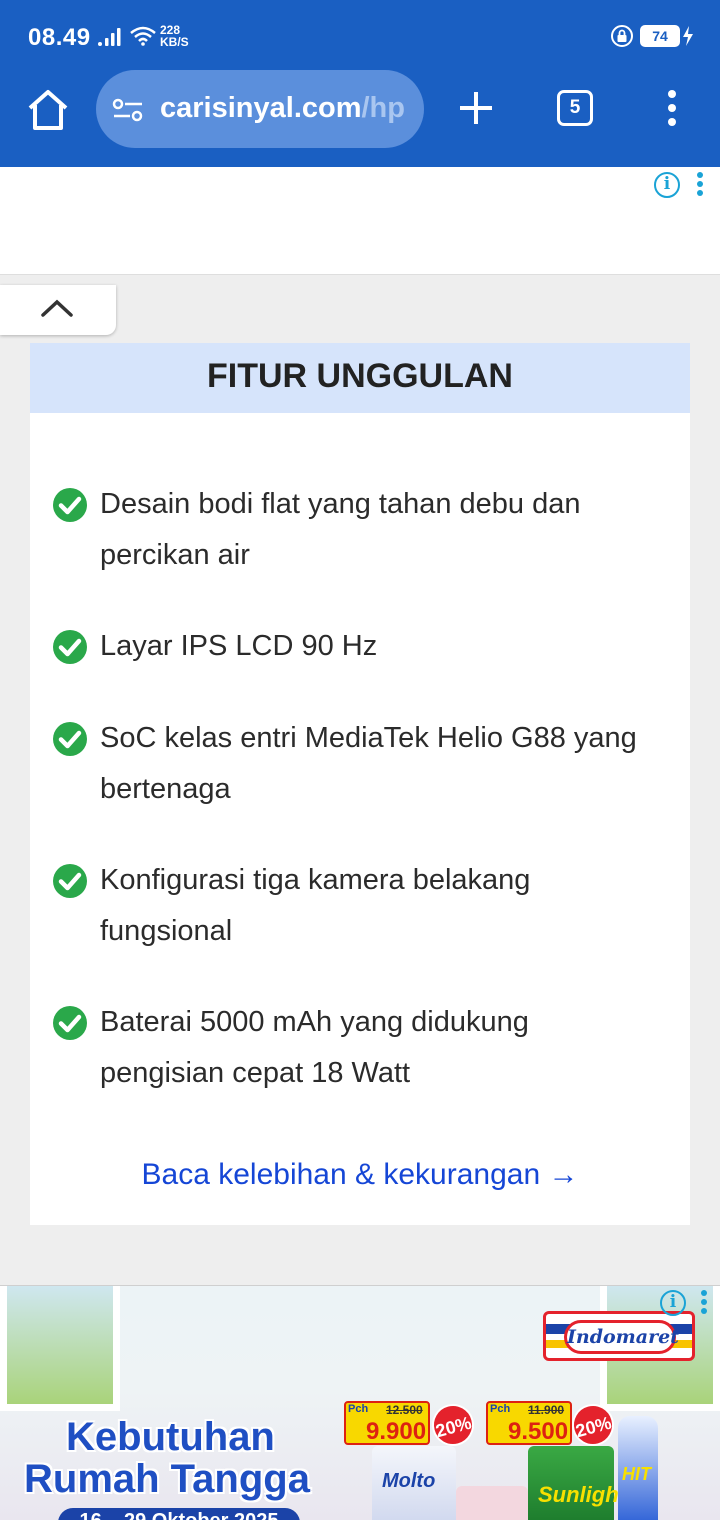 Image resolution: width=720 pixels, height=1520 pixels. I want to click on signal-icon, so click(109, 37).